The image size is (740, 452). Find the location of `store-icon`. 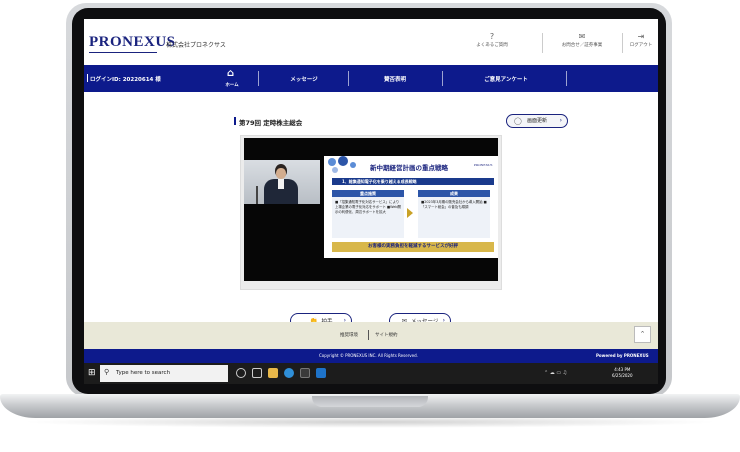

store-icon is located at coordinates (305, 373).